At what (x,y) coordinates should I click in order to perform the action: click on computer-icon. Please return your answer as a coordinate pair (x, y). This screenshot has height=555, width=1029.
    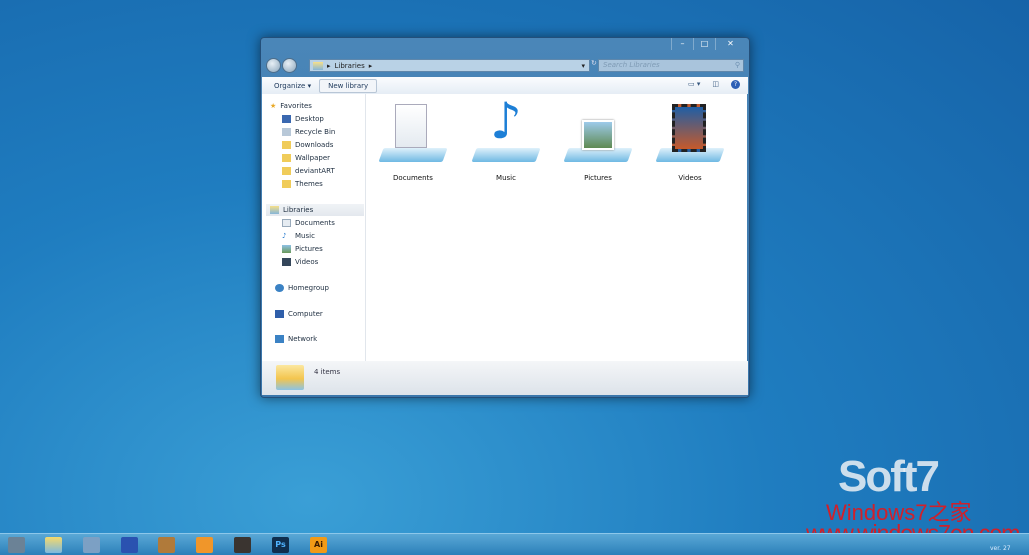
    Looking at the image, I should click on (279, 314).